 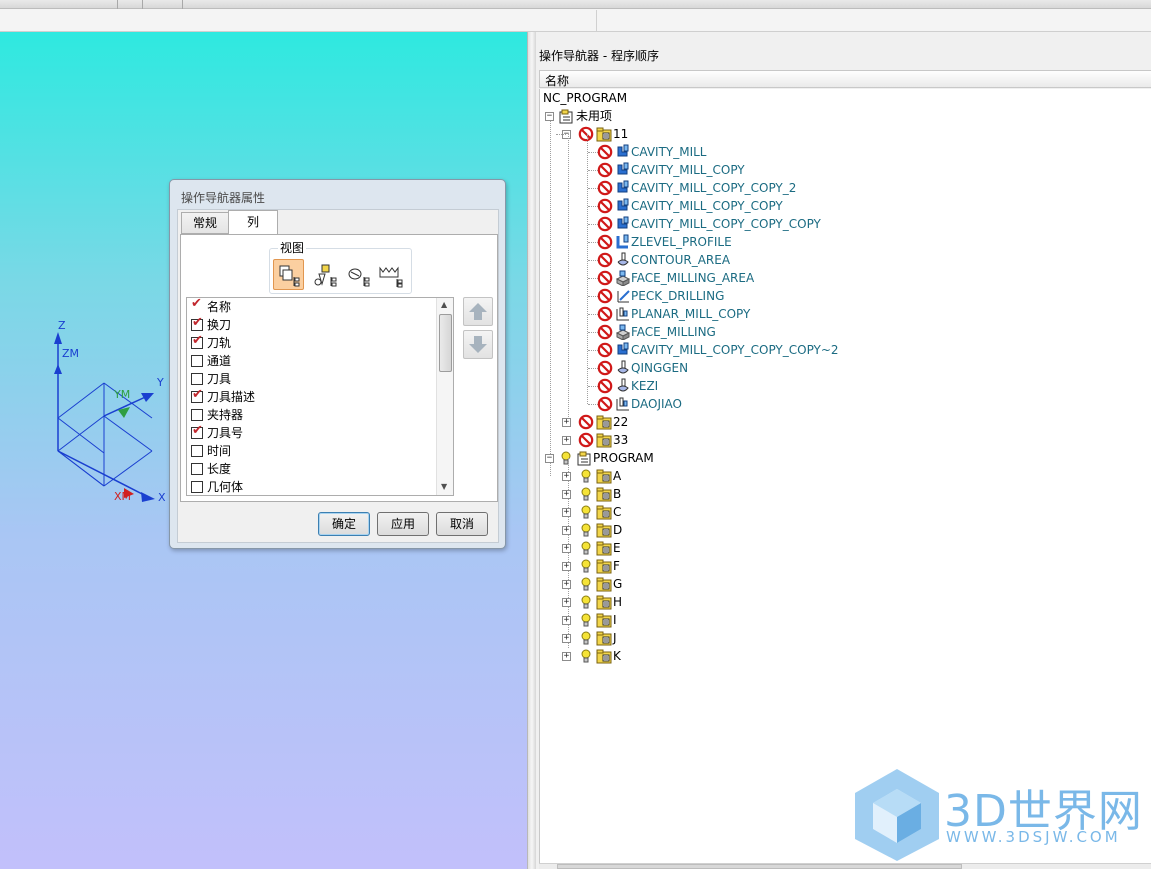 What do you see at coordinates (253, 222) in the screenshot?
I see `tab-columns: 列` at bounding box center [253, 222].